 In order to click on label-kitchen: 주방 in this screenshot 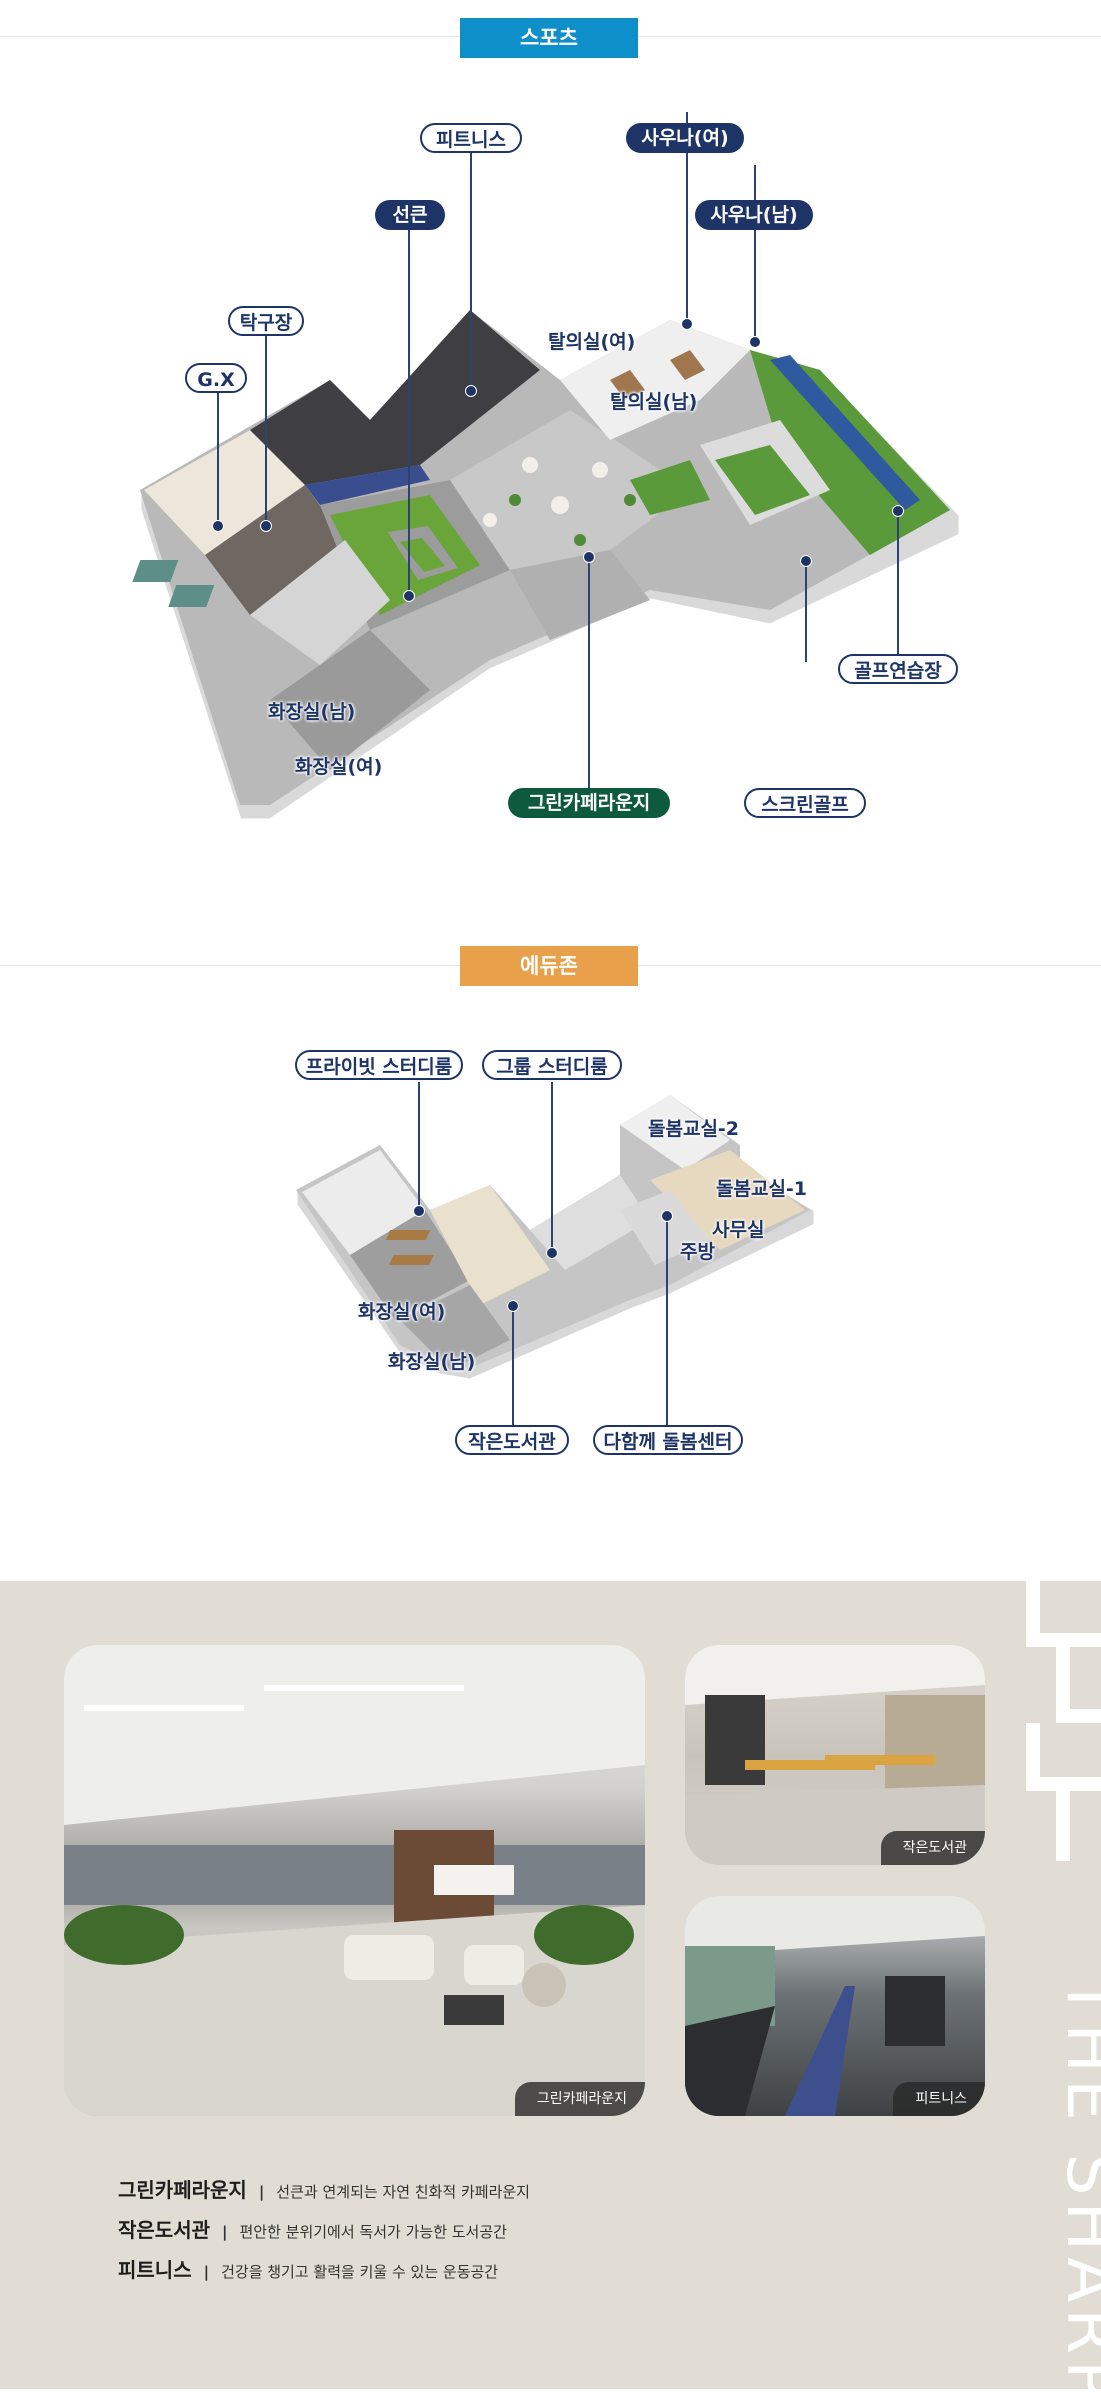, I will do `click(697, 1252)`.